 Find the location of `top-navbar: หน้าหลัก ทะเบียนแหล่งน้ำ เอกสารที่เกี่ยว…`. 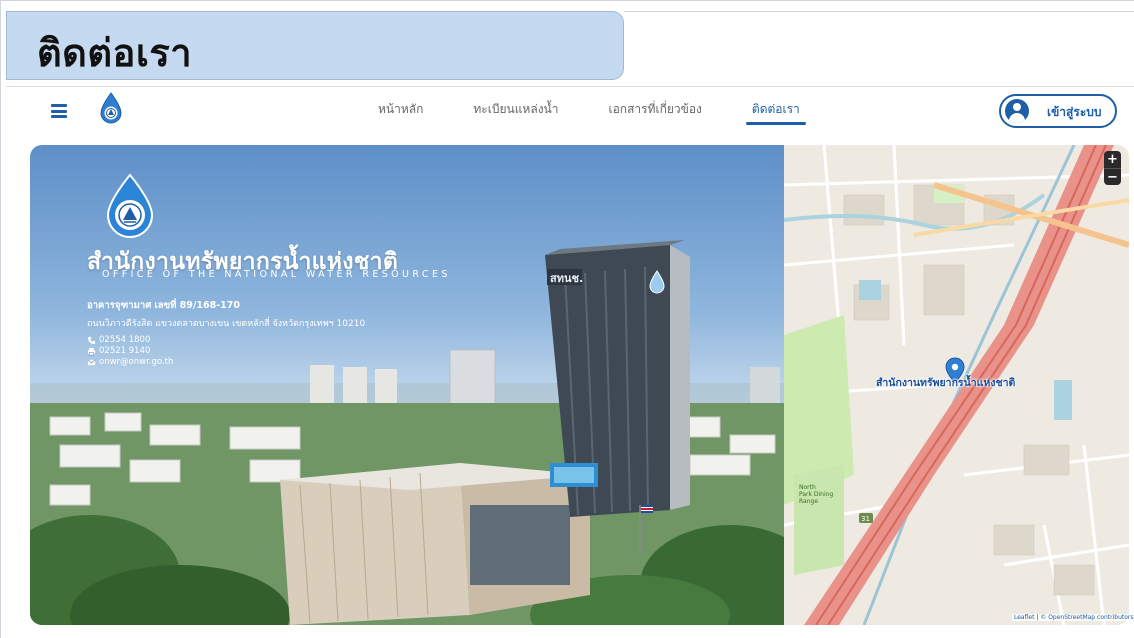

top-navbar: หน้าหลัก ทะเบียนแหล่งน้ำ เอกสารที่เกี่ยว… is located at coordinates (570, 112).